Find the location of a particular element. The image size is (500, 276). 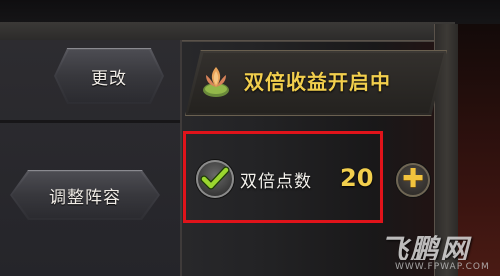

double-income-status-text: 双倍收益开启中 is located at coordinates (317, 82).